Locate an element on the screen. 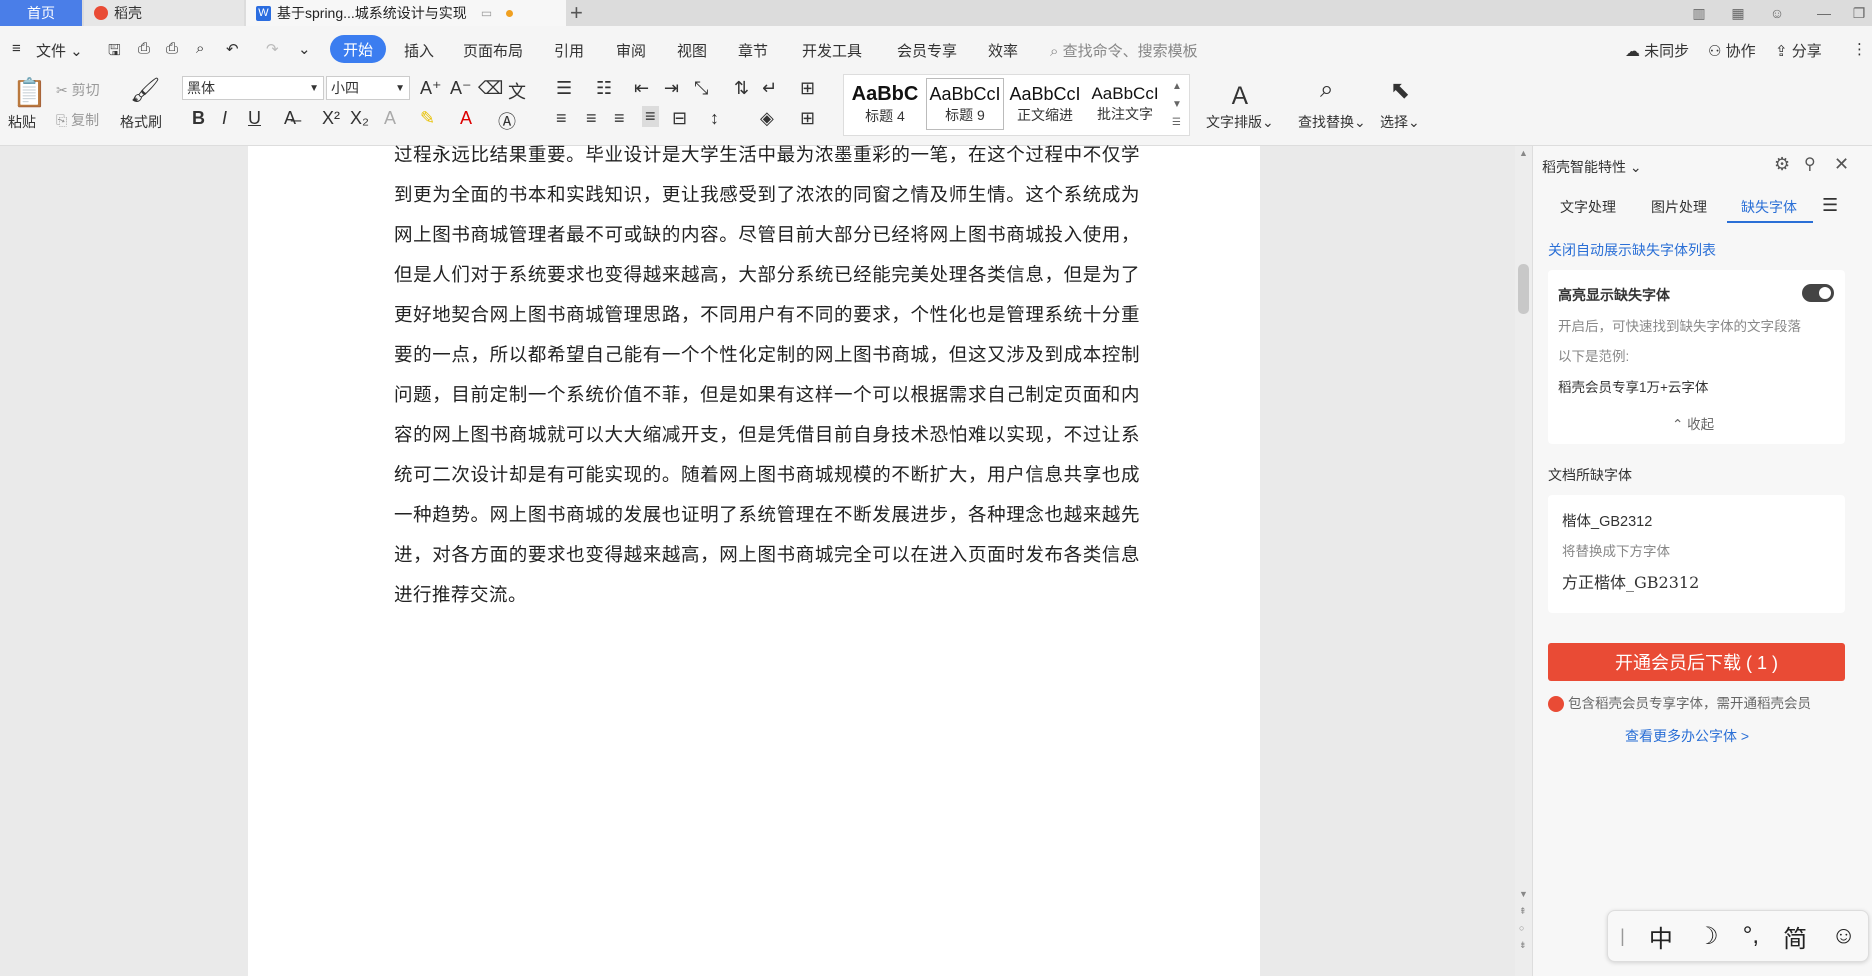 The width and height of the screenshot is (1872, 976). align-left-icon: ≡ is located at coordinates (561, 118).